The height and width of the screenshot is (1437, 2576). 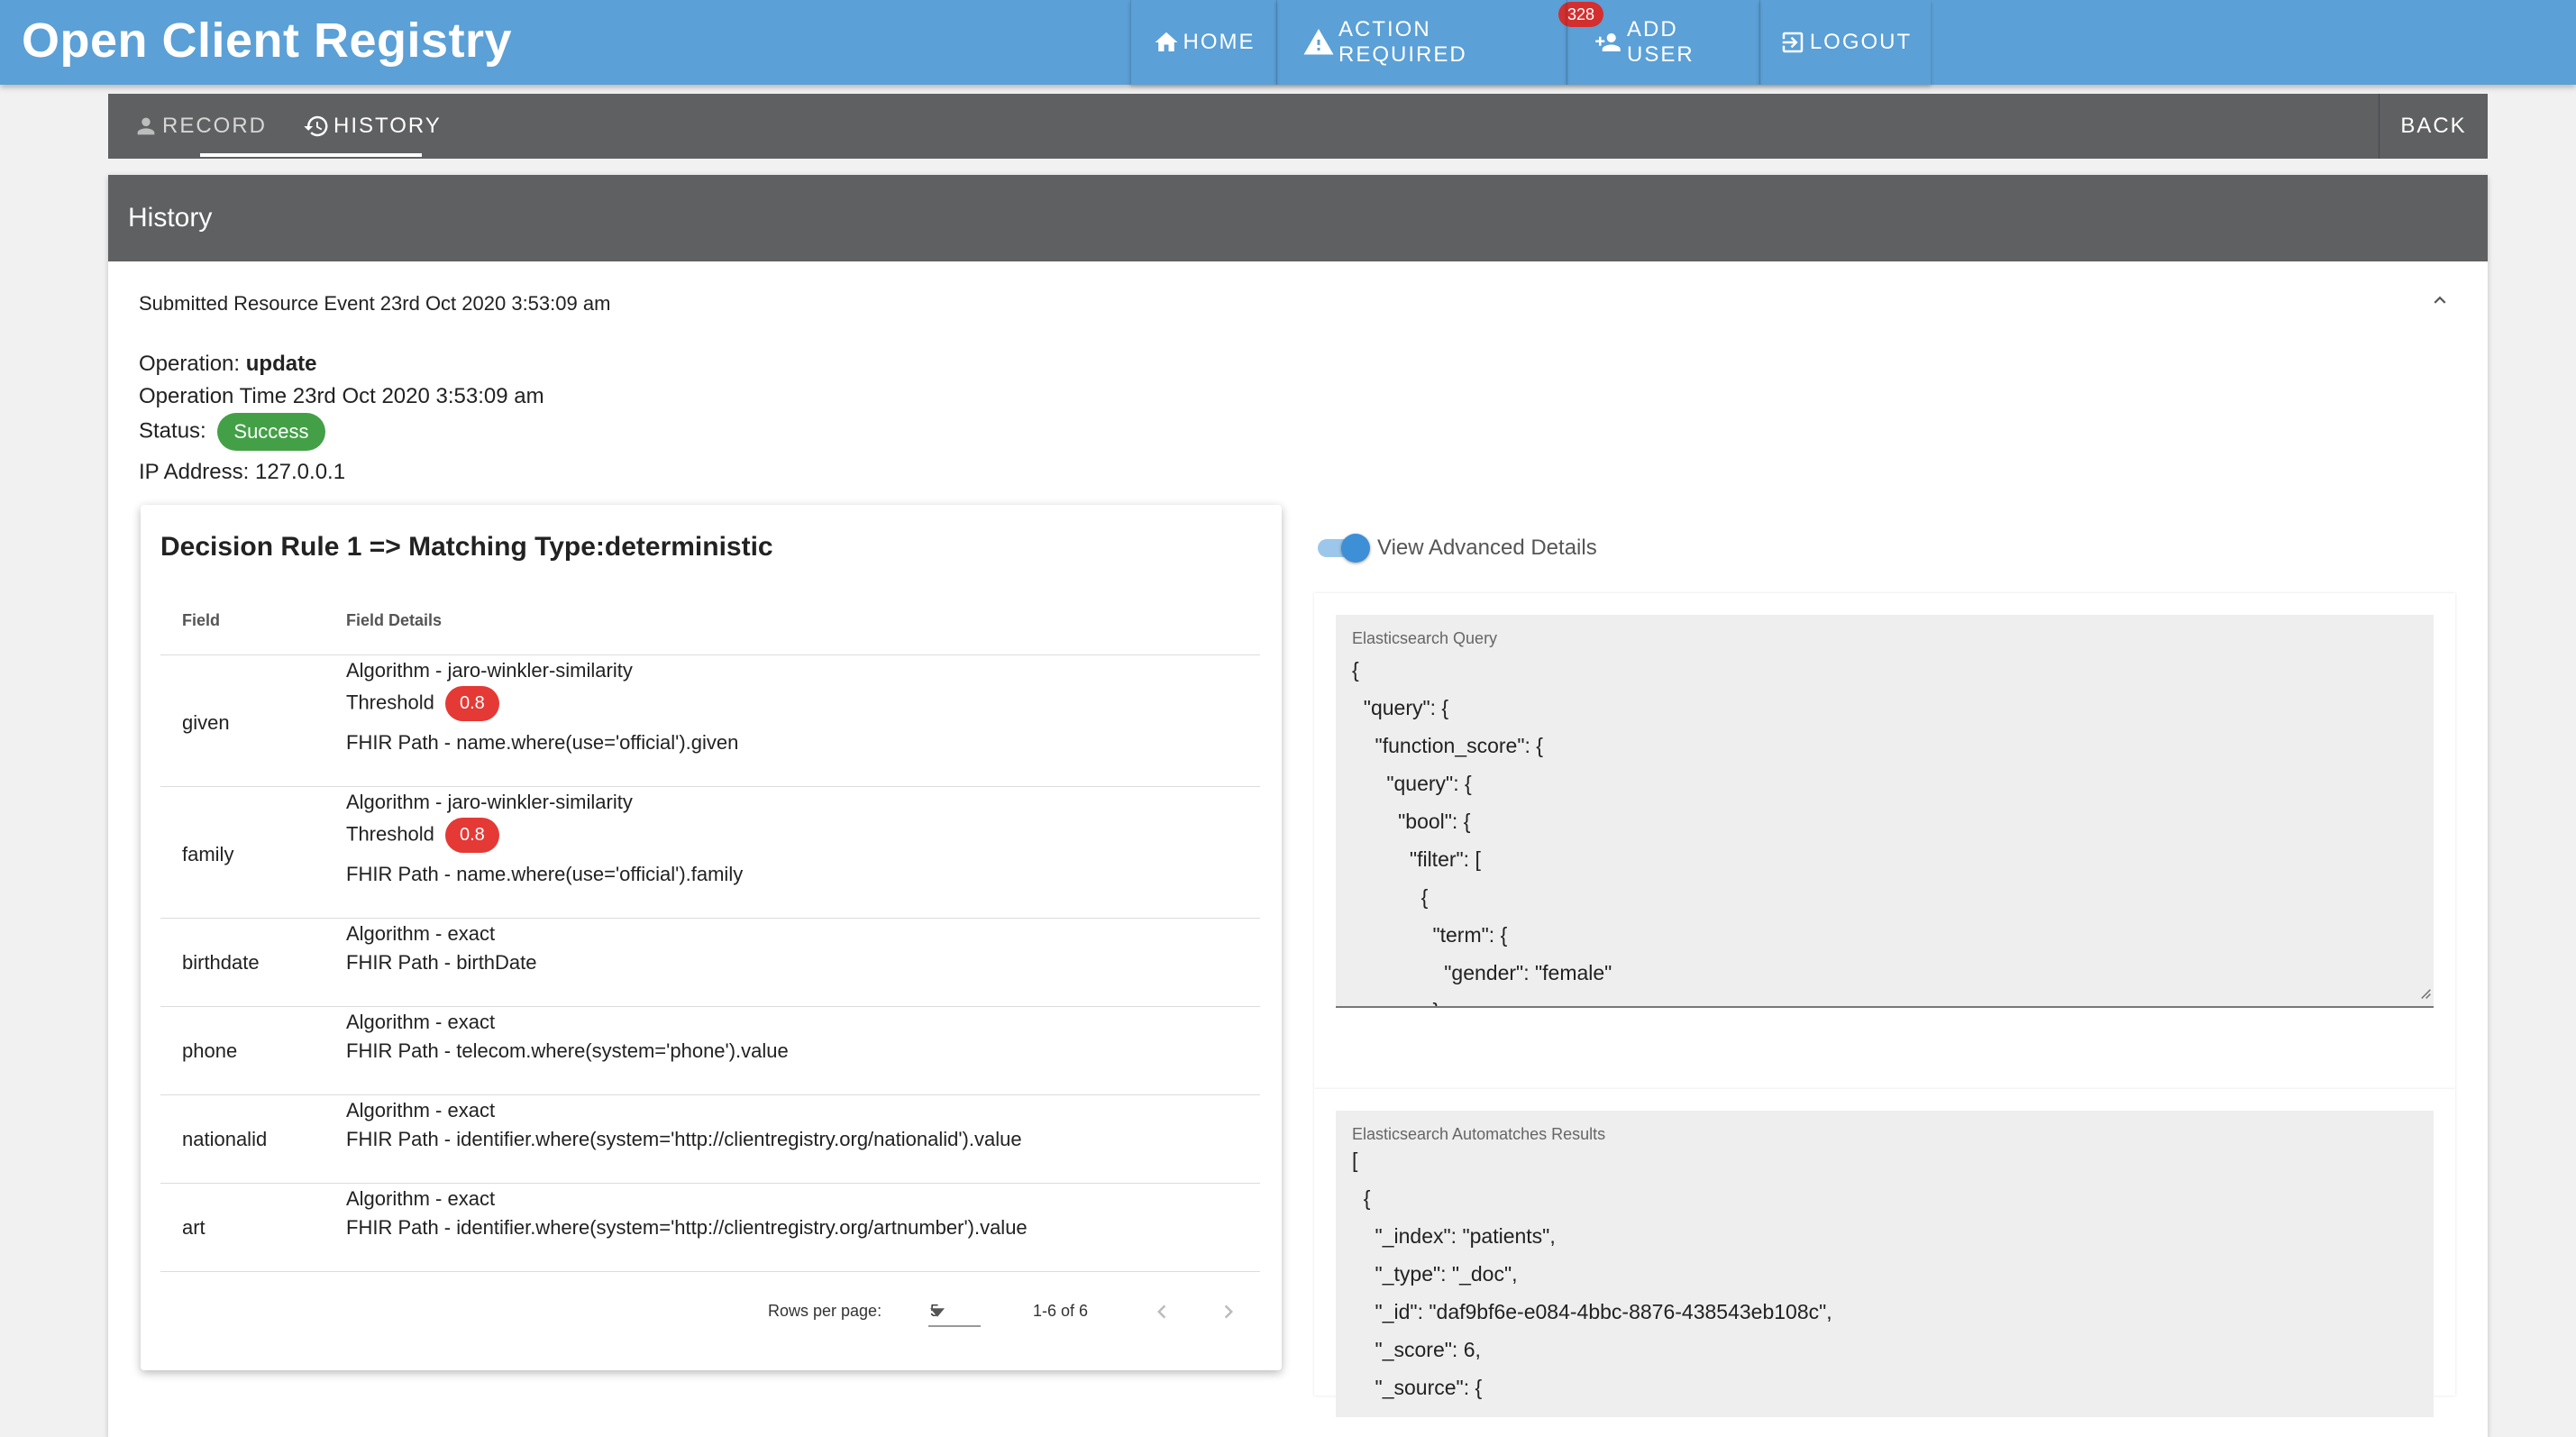 I want to click on code-line: "gender": "female", so click(x=1482, y=973).